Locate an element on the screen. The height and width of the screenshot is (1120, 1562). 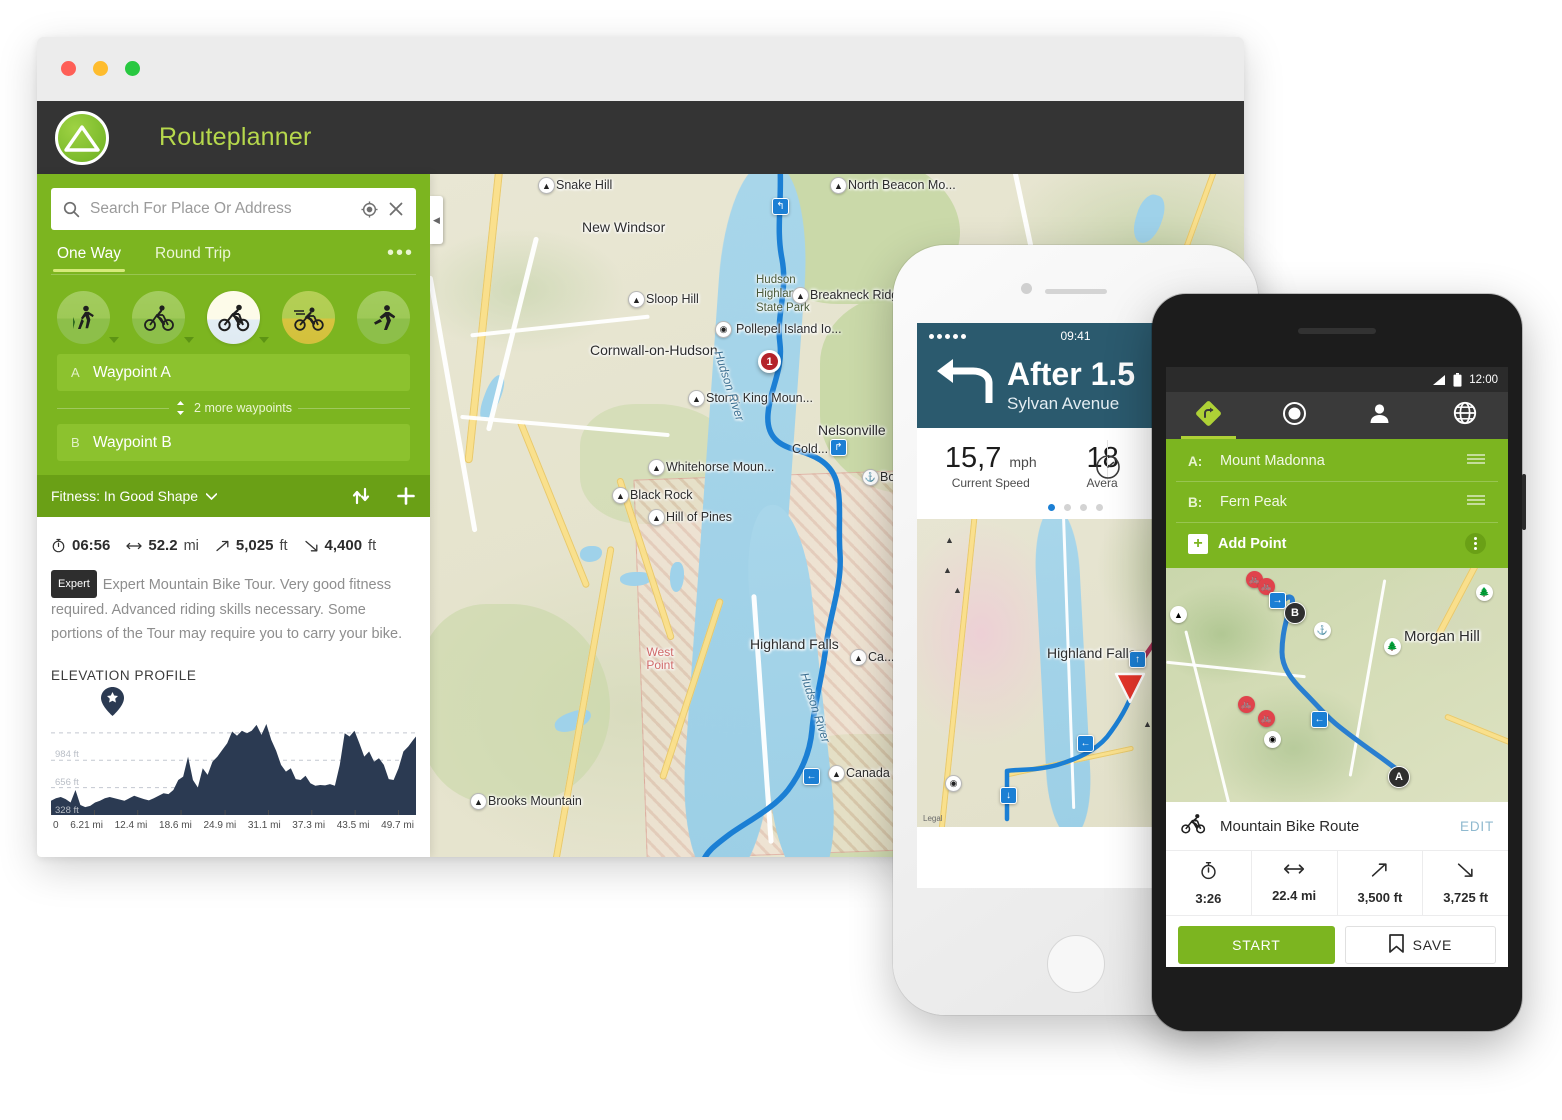
map-collapse-handle: ◀ is located at coordinates (436, 220).